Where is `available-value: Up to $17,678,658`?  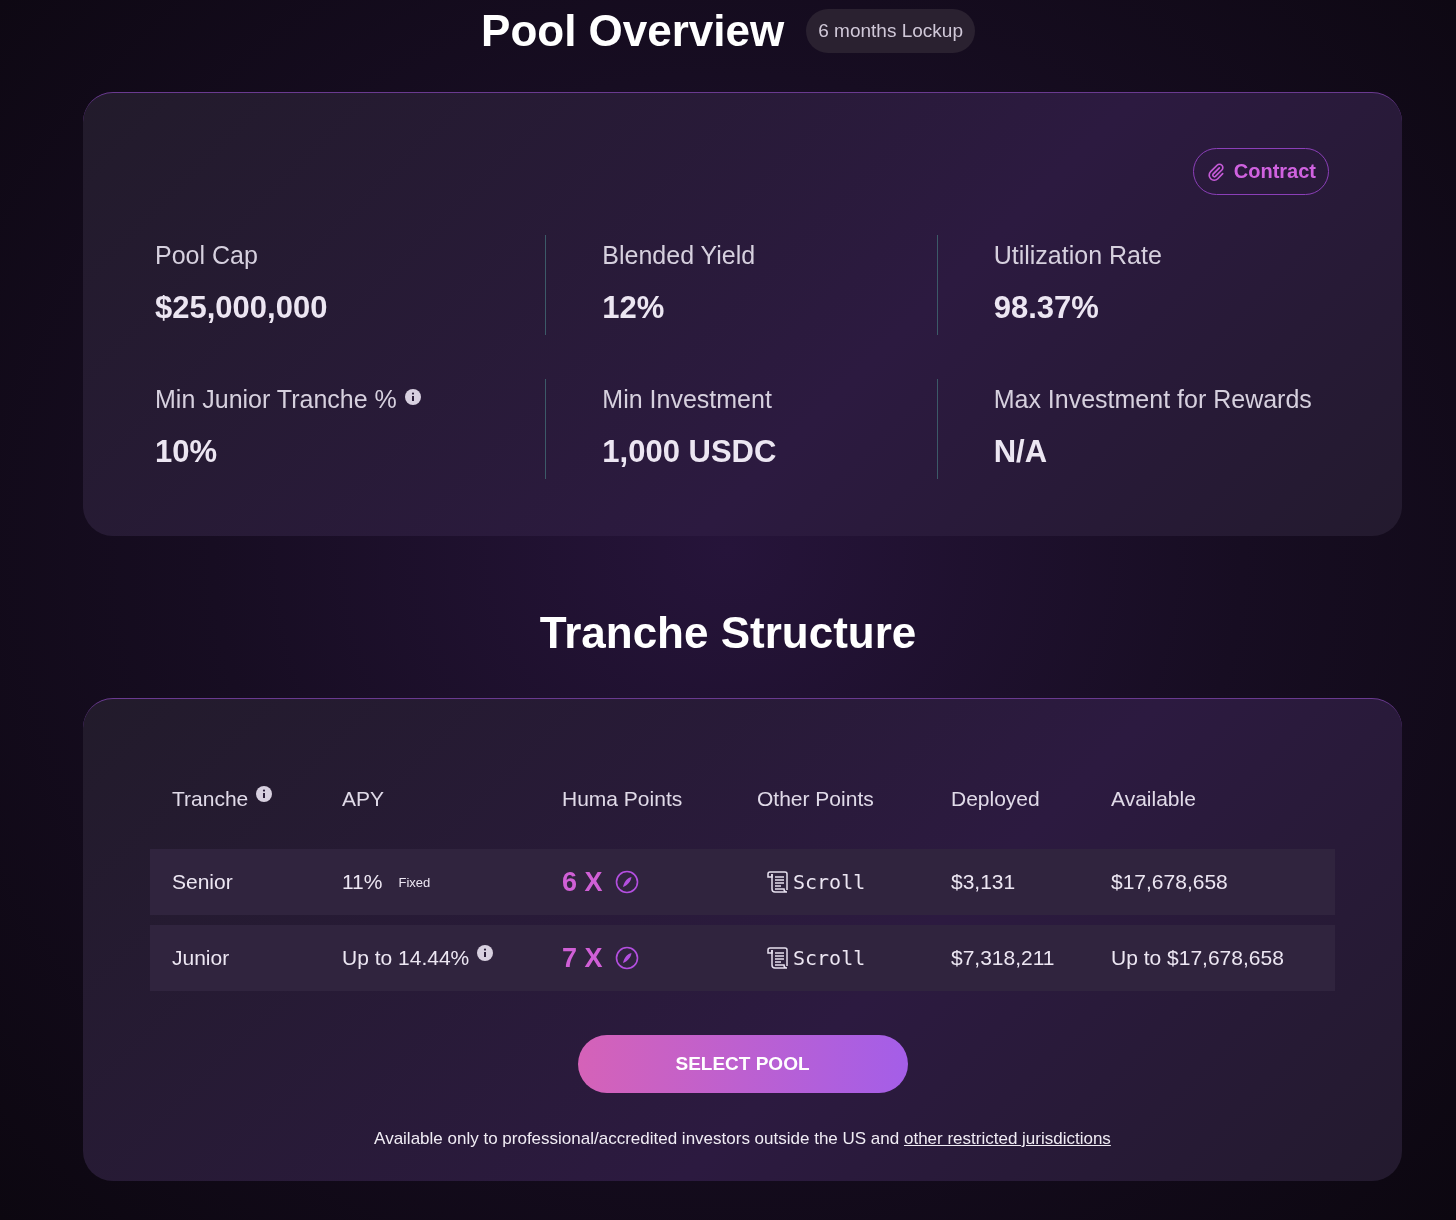 available-value: Up to $17,678,658 is located at coordinates (1197, 958).